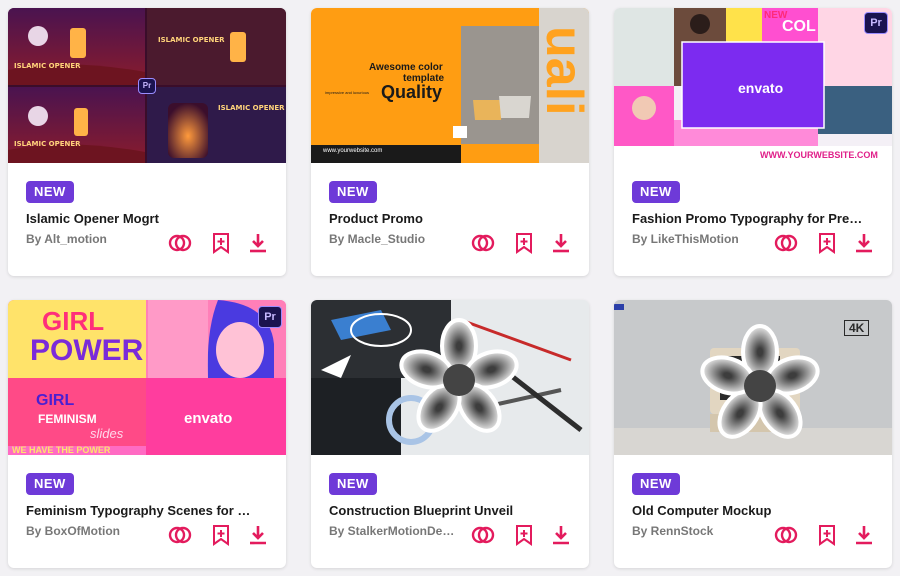 This screenshot has width=900, height=576. What do you see at coordinates (697, 239) in the screenshot?
I see `item-author: By LikeThisMotion` at bounding box center [697, 239].